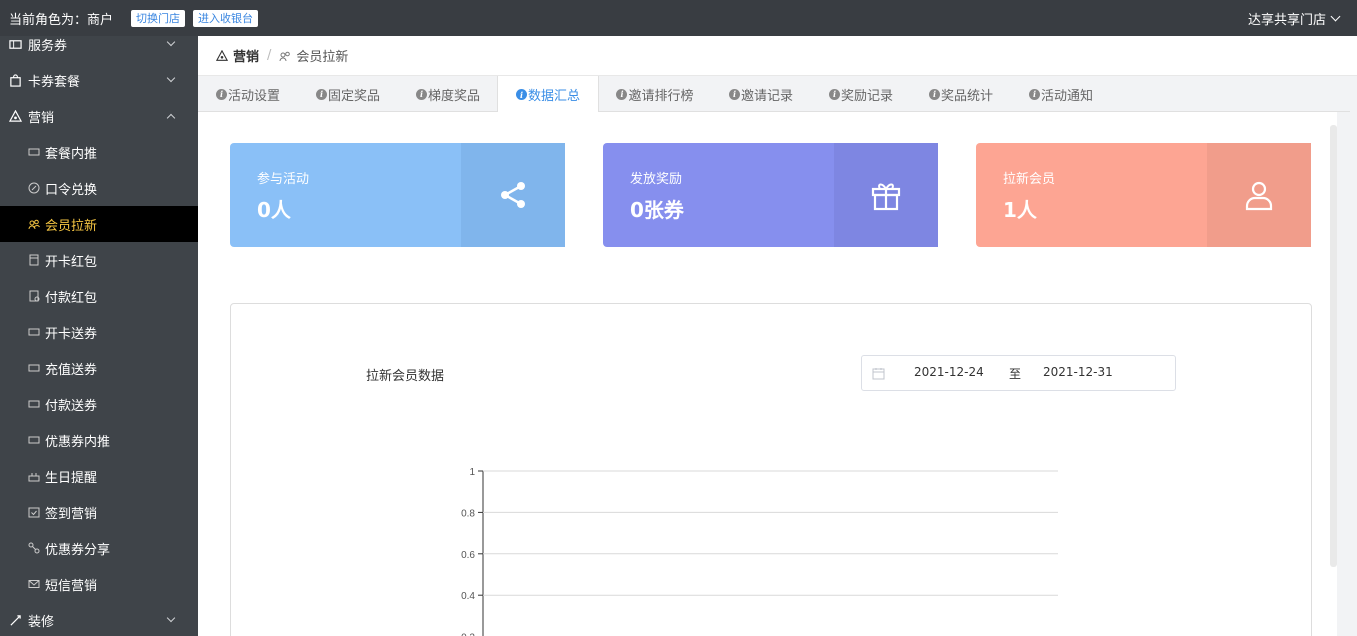  Describe the element at coordinates (99, 404) in the screenshot. I see `sidebar-item-payment-coupon: 付款送券` at that location.